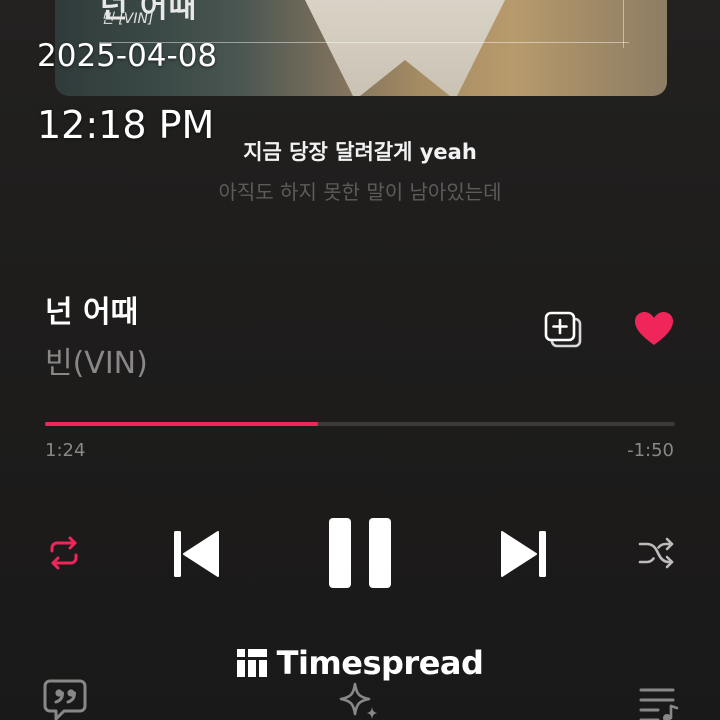 This screenshot has width=720, height=720. Describe the element at coordinates (360, 424) in the screenshot. I see `progress-bar` at that location.